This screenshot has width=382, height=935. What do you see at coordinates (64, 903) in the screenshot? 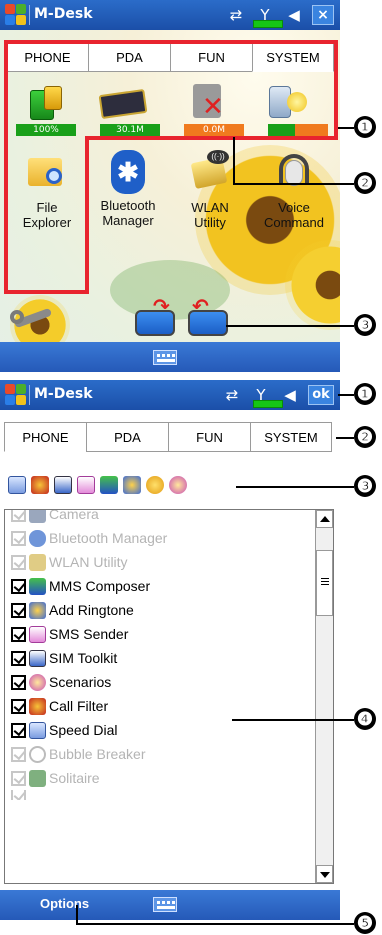
I see `options-menu-button: Options` at bounding box center [64, 903].